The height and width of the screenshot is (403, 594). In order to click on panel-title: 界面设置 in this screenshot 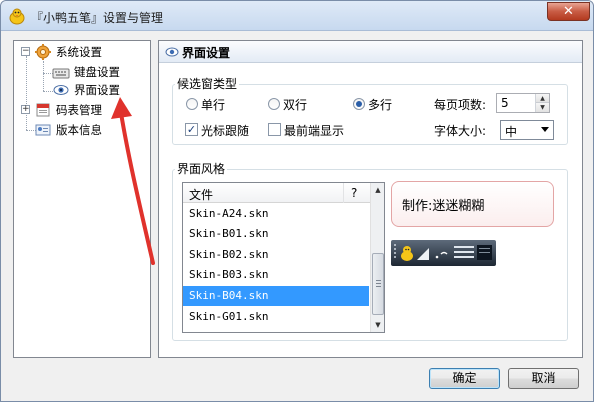, I will do `click(206, 53)`.